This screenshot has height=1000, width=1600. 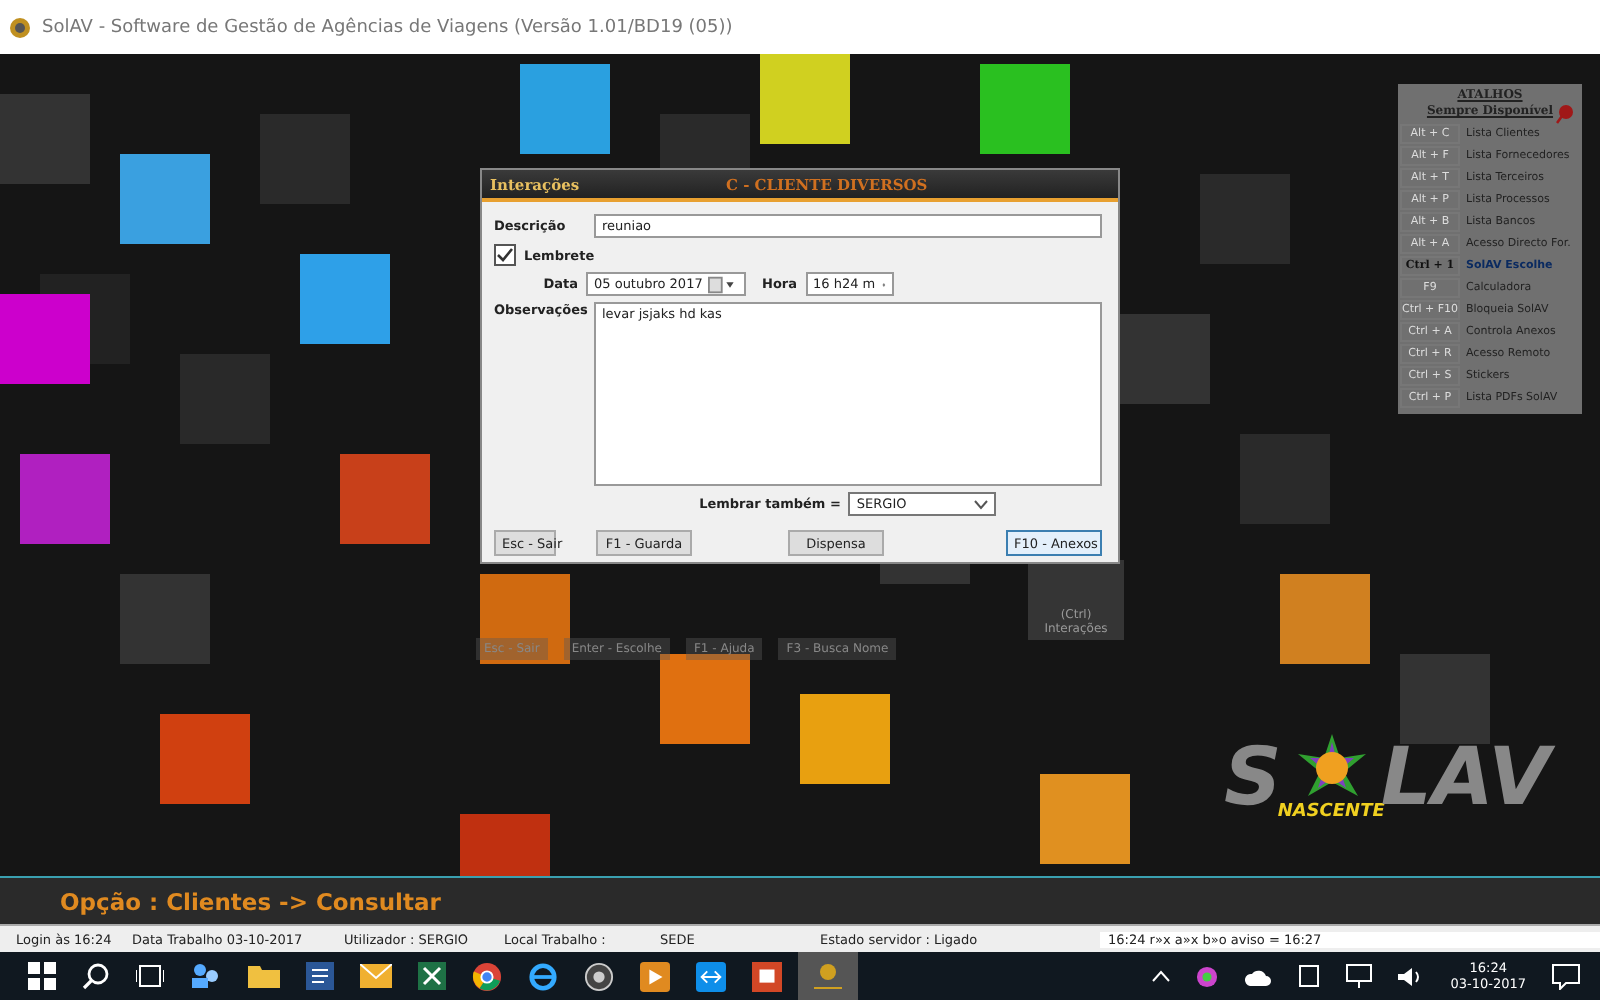 I want to click on browser-icon, so click(x=487, y=976).